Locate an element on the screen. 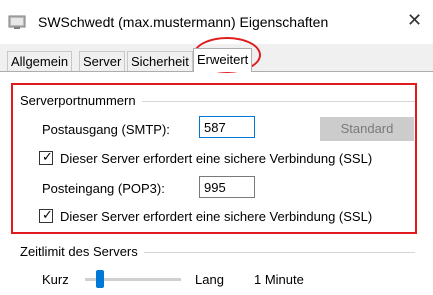  timeout-short-label: Kurz is located at coordinates (55, 279).